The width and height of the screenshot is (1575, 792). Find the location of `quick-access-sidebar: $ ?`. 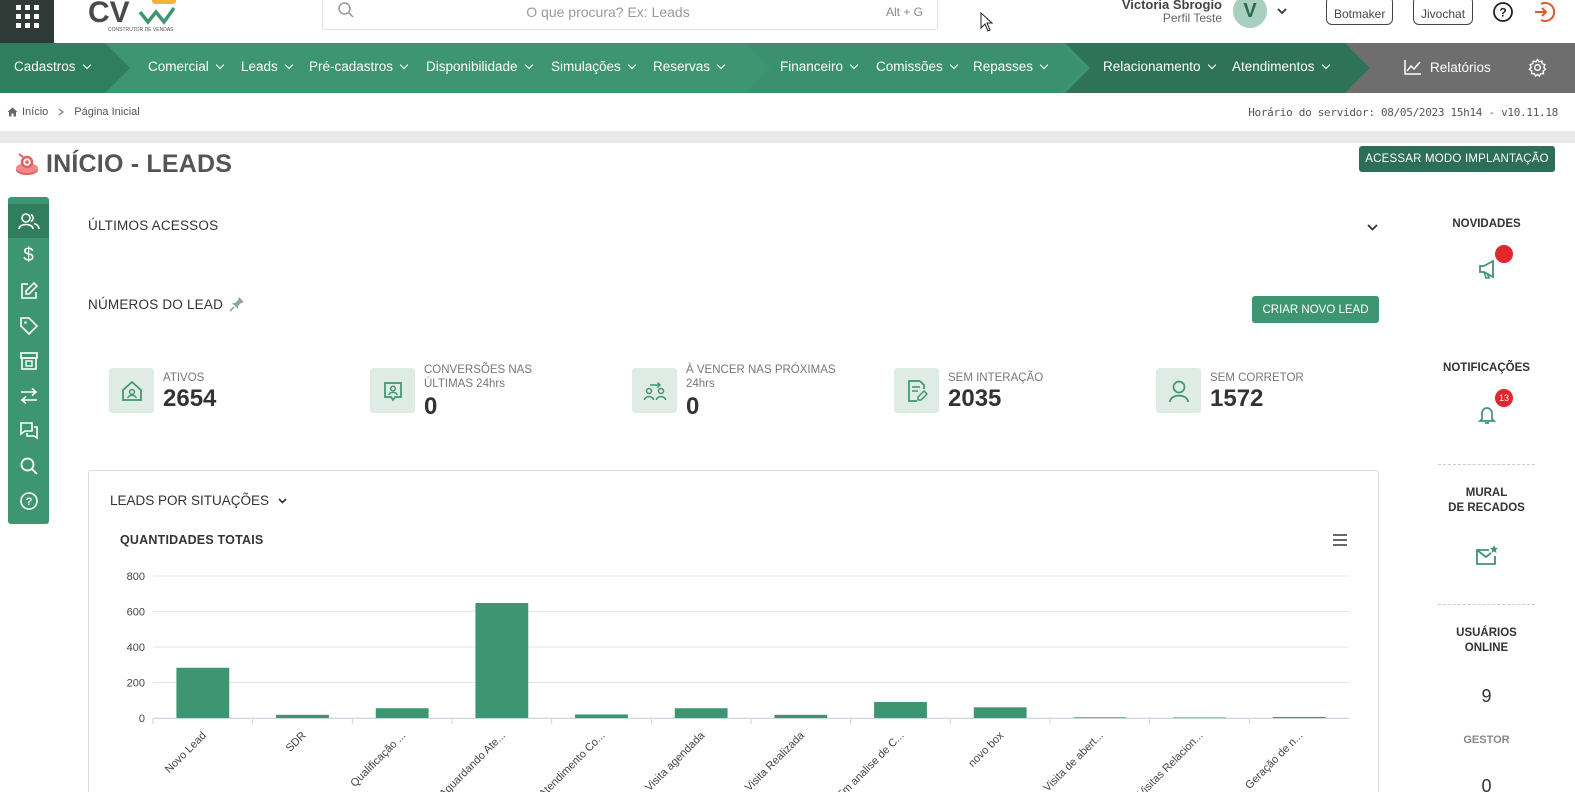

quick-access-sidebar: $ ? is located at coordinates (28, 360).